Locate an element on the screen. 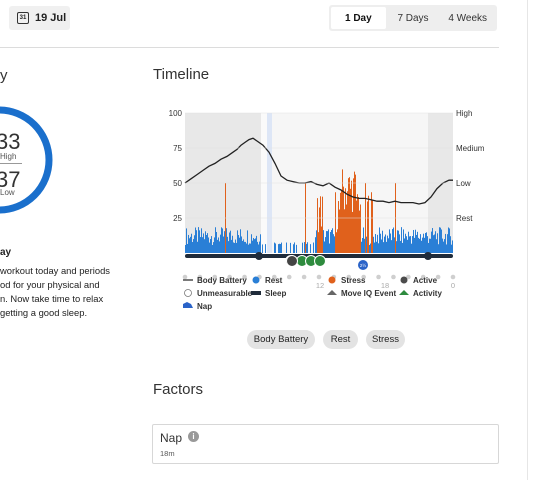  rest-button: Rest is located at coordinates (340, 339).